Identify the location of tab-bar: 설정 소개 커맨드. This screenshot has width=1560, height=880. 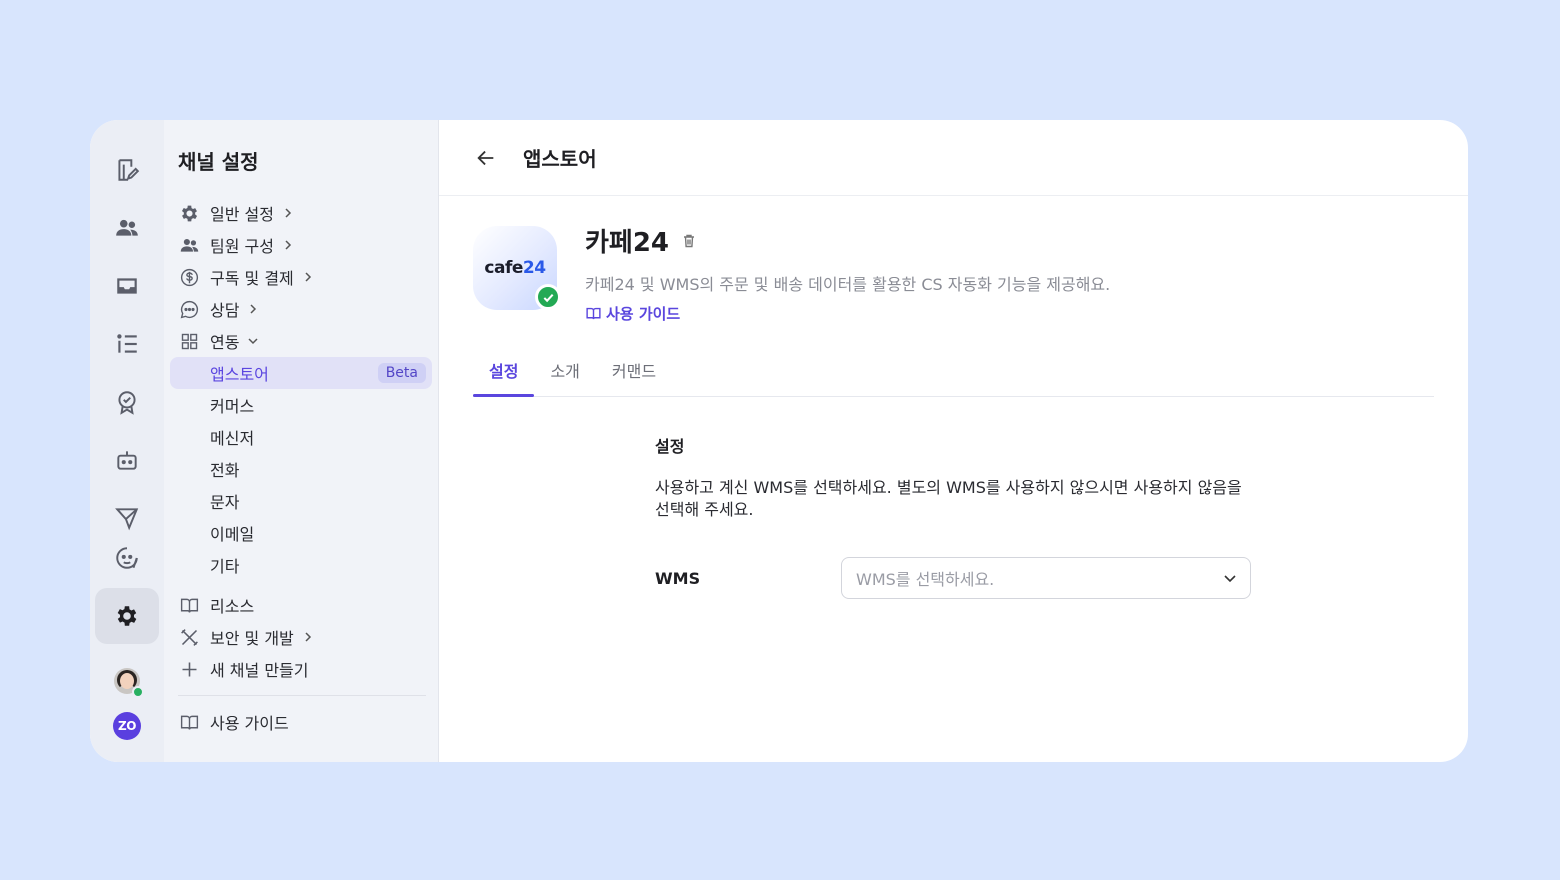
(953, 377).